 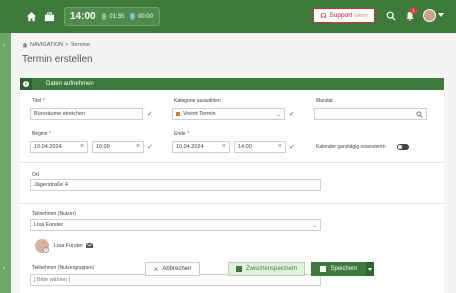 I want to click on panel-header: i Daten aufnehmen, so click(x=232, y=84).